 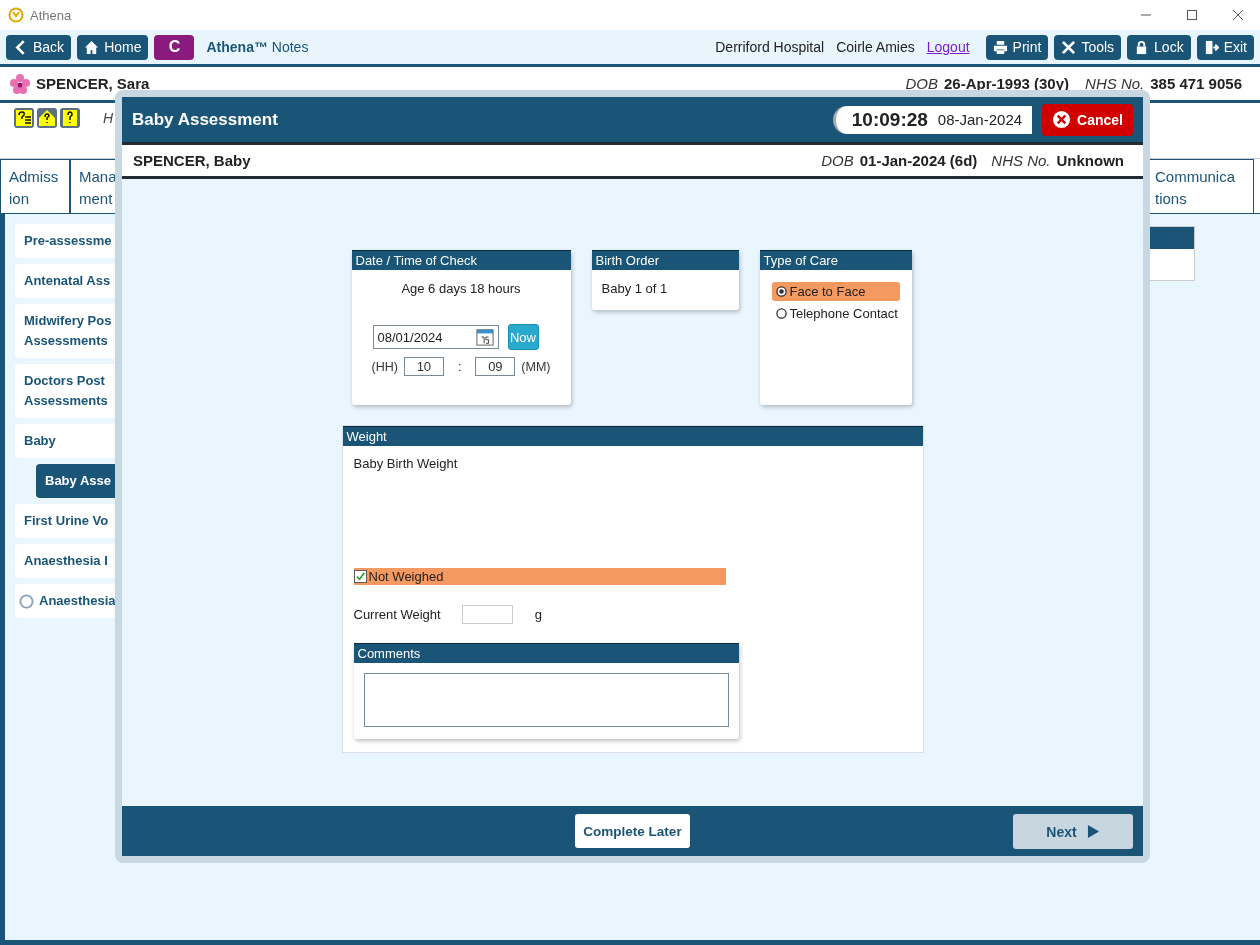 What do you see at coordinates (1087, 119) in the screenshot?
I see `cancel-button: Cancel` at bounding box center [1087, 119].